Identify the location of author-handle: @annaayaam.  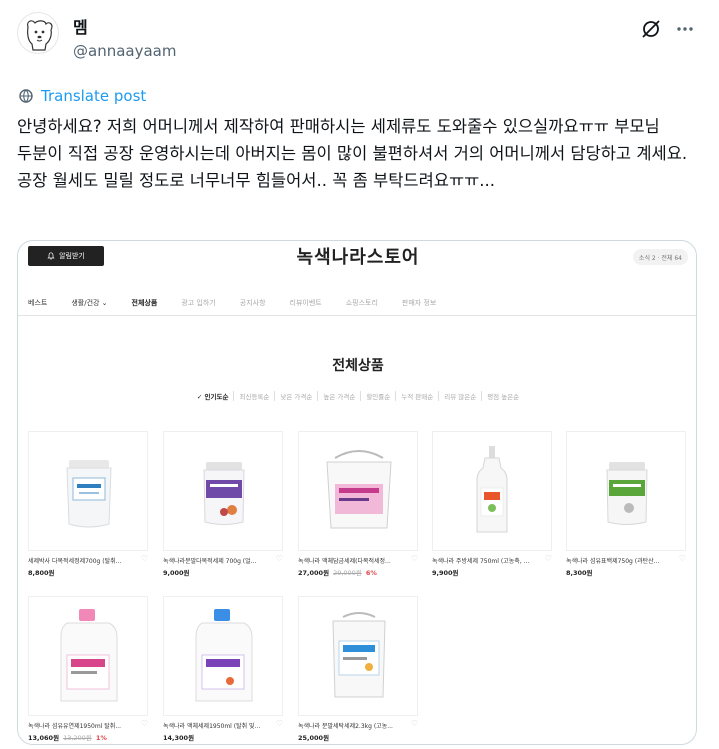
(124, 51).